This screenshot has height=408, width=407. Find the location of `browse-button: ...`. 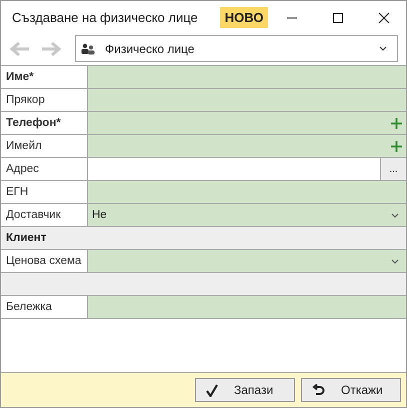

browse-button: ... is located at coordinates (393, 169).